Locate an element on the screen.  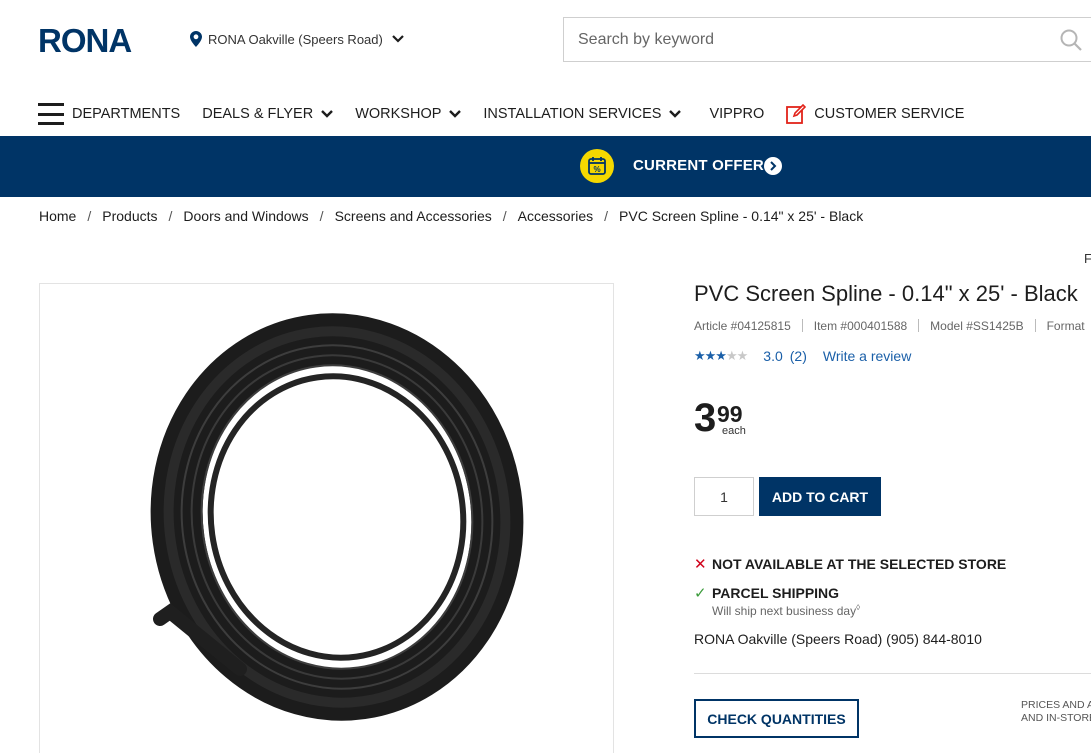
parcel-shipping-row: ✓ PARCEL SHIPPING is located at coordinates (850, 593).